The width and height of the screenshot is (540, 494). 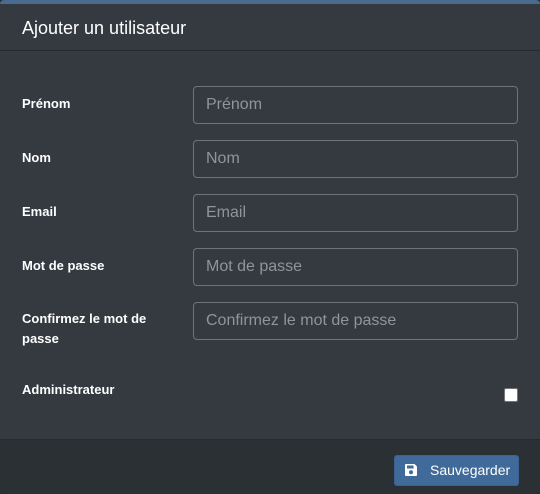 What do you see at coordinates (39, 211) in the screenshot?
I see `email-label: Email` at bounding box center [39, 211].